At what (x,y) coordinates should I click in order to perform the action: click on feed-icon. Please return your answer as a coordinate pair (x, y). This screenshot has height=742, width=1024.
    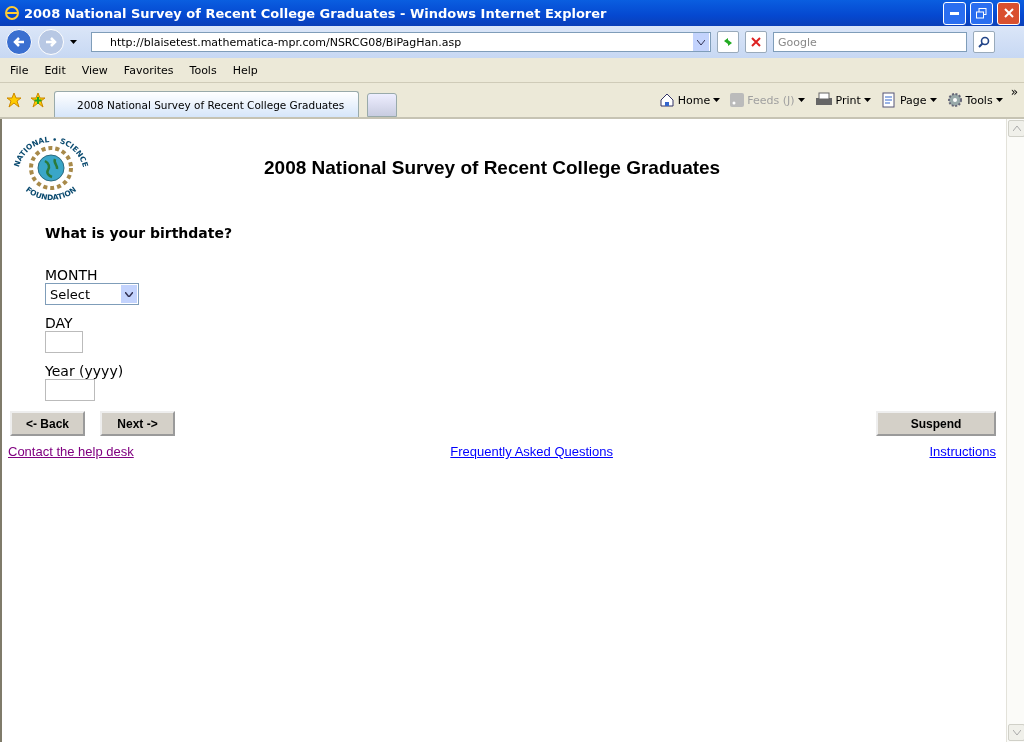
    Looking at the image, I should click on (737, 100).